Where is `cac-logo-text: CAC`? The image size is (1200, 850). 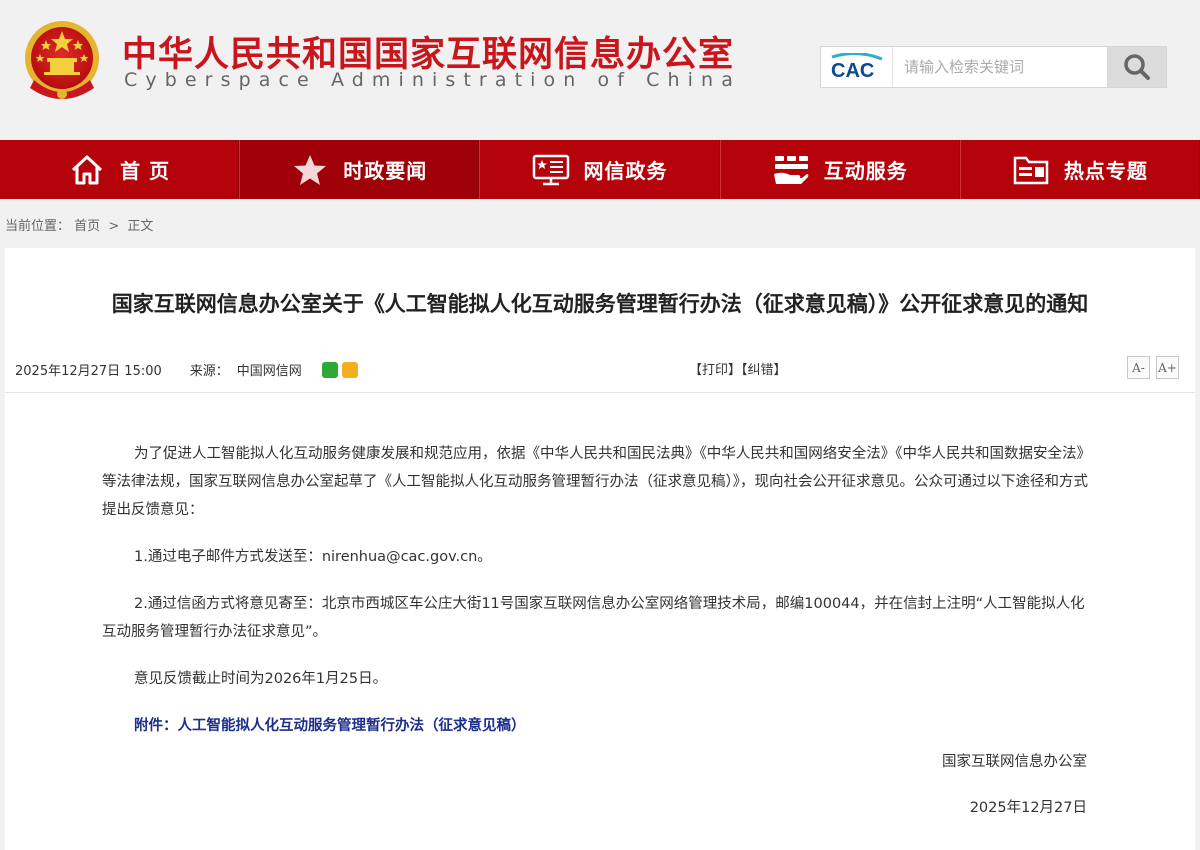
cac-logo-text: CAC is located at coordinates (852, 70).